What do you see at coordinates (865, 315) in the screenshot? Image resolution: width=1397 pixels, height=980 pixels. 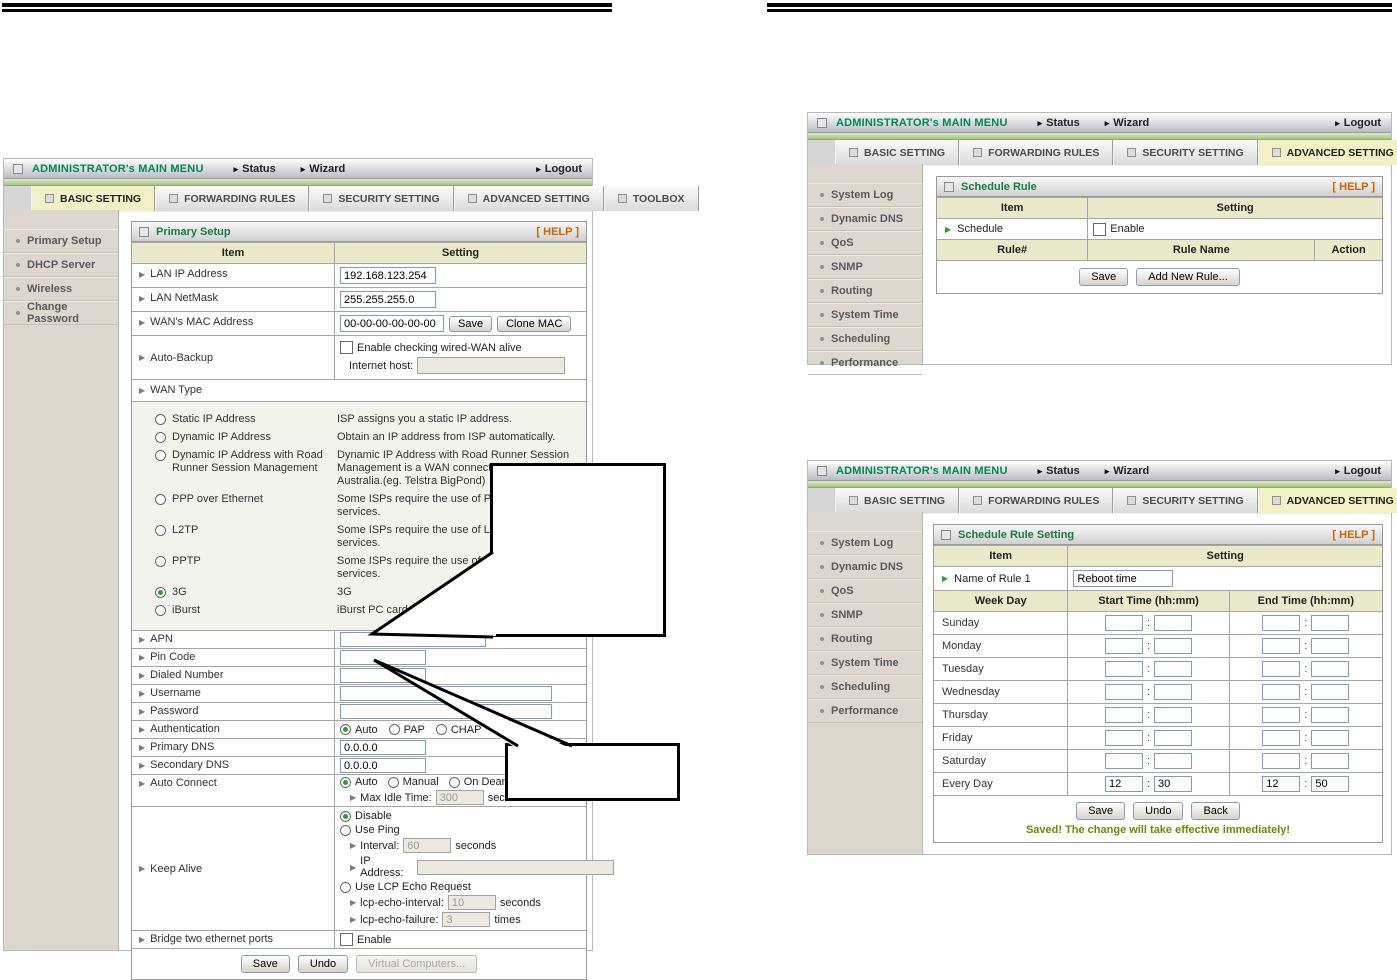 I see `sidebar-item-system-time: System Time` at bounding box center [865, 315].